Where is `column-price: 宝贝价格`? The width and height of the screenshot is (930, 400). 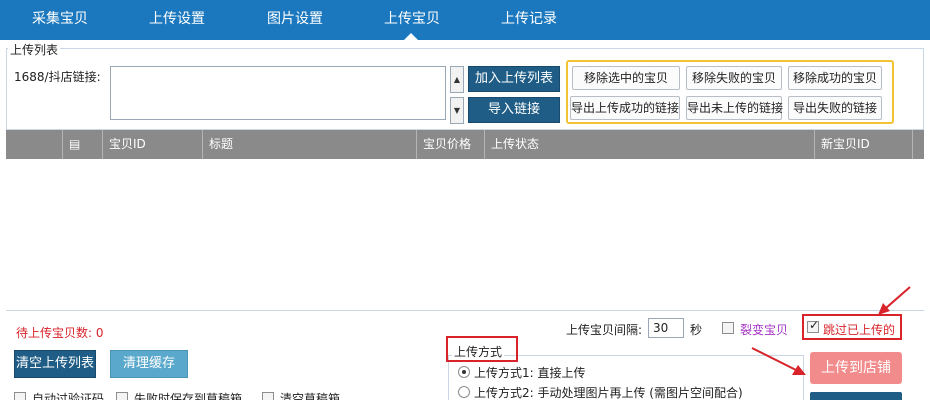
column-price: 宝贝价格 is located at coordinates (450, 144).